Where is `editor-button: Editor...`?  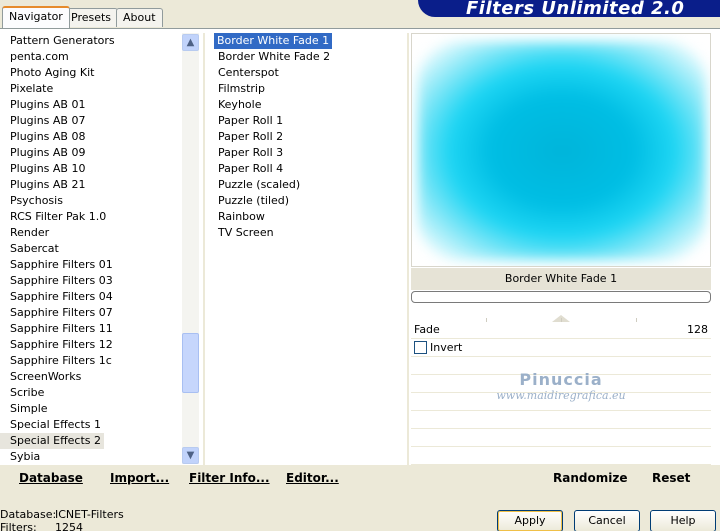 editor-button: Editor... is located at coordinates (312, 478).